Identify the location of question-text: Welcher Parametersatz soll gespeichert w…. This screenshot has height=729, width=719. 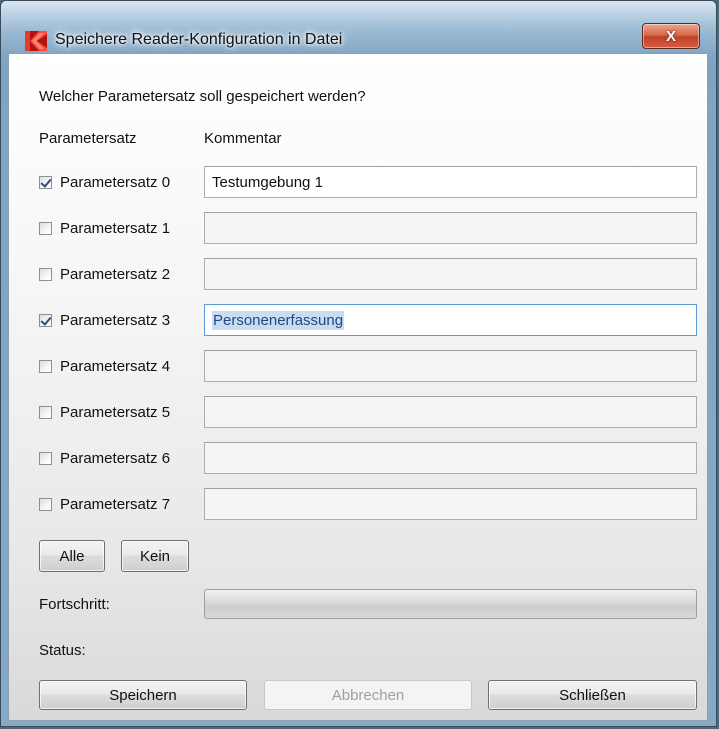
(202, 96).